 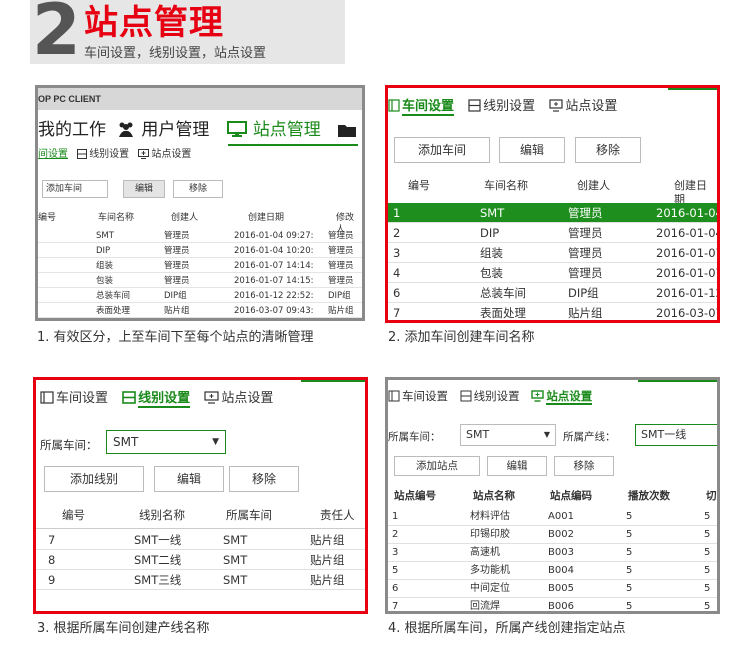 What do you see at coordinates (676, 435) in the screenshot?
I see `line-select: SMT一线` at bounding box center [676, 435].